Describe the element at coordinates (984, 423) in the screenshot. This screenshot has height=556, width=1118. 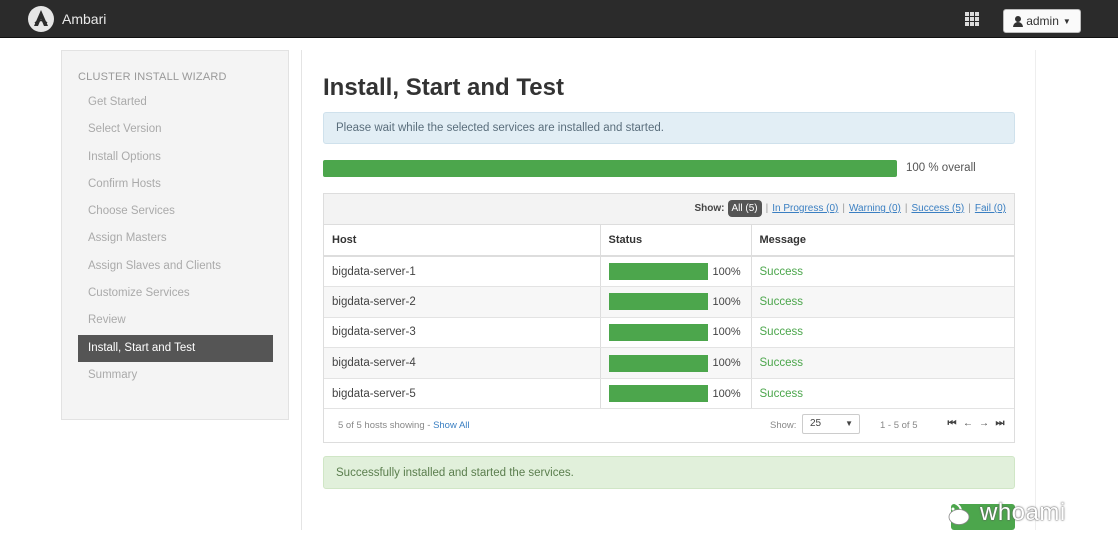
I see `next-page-icon: →` at that location.